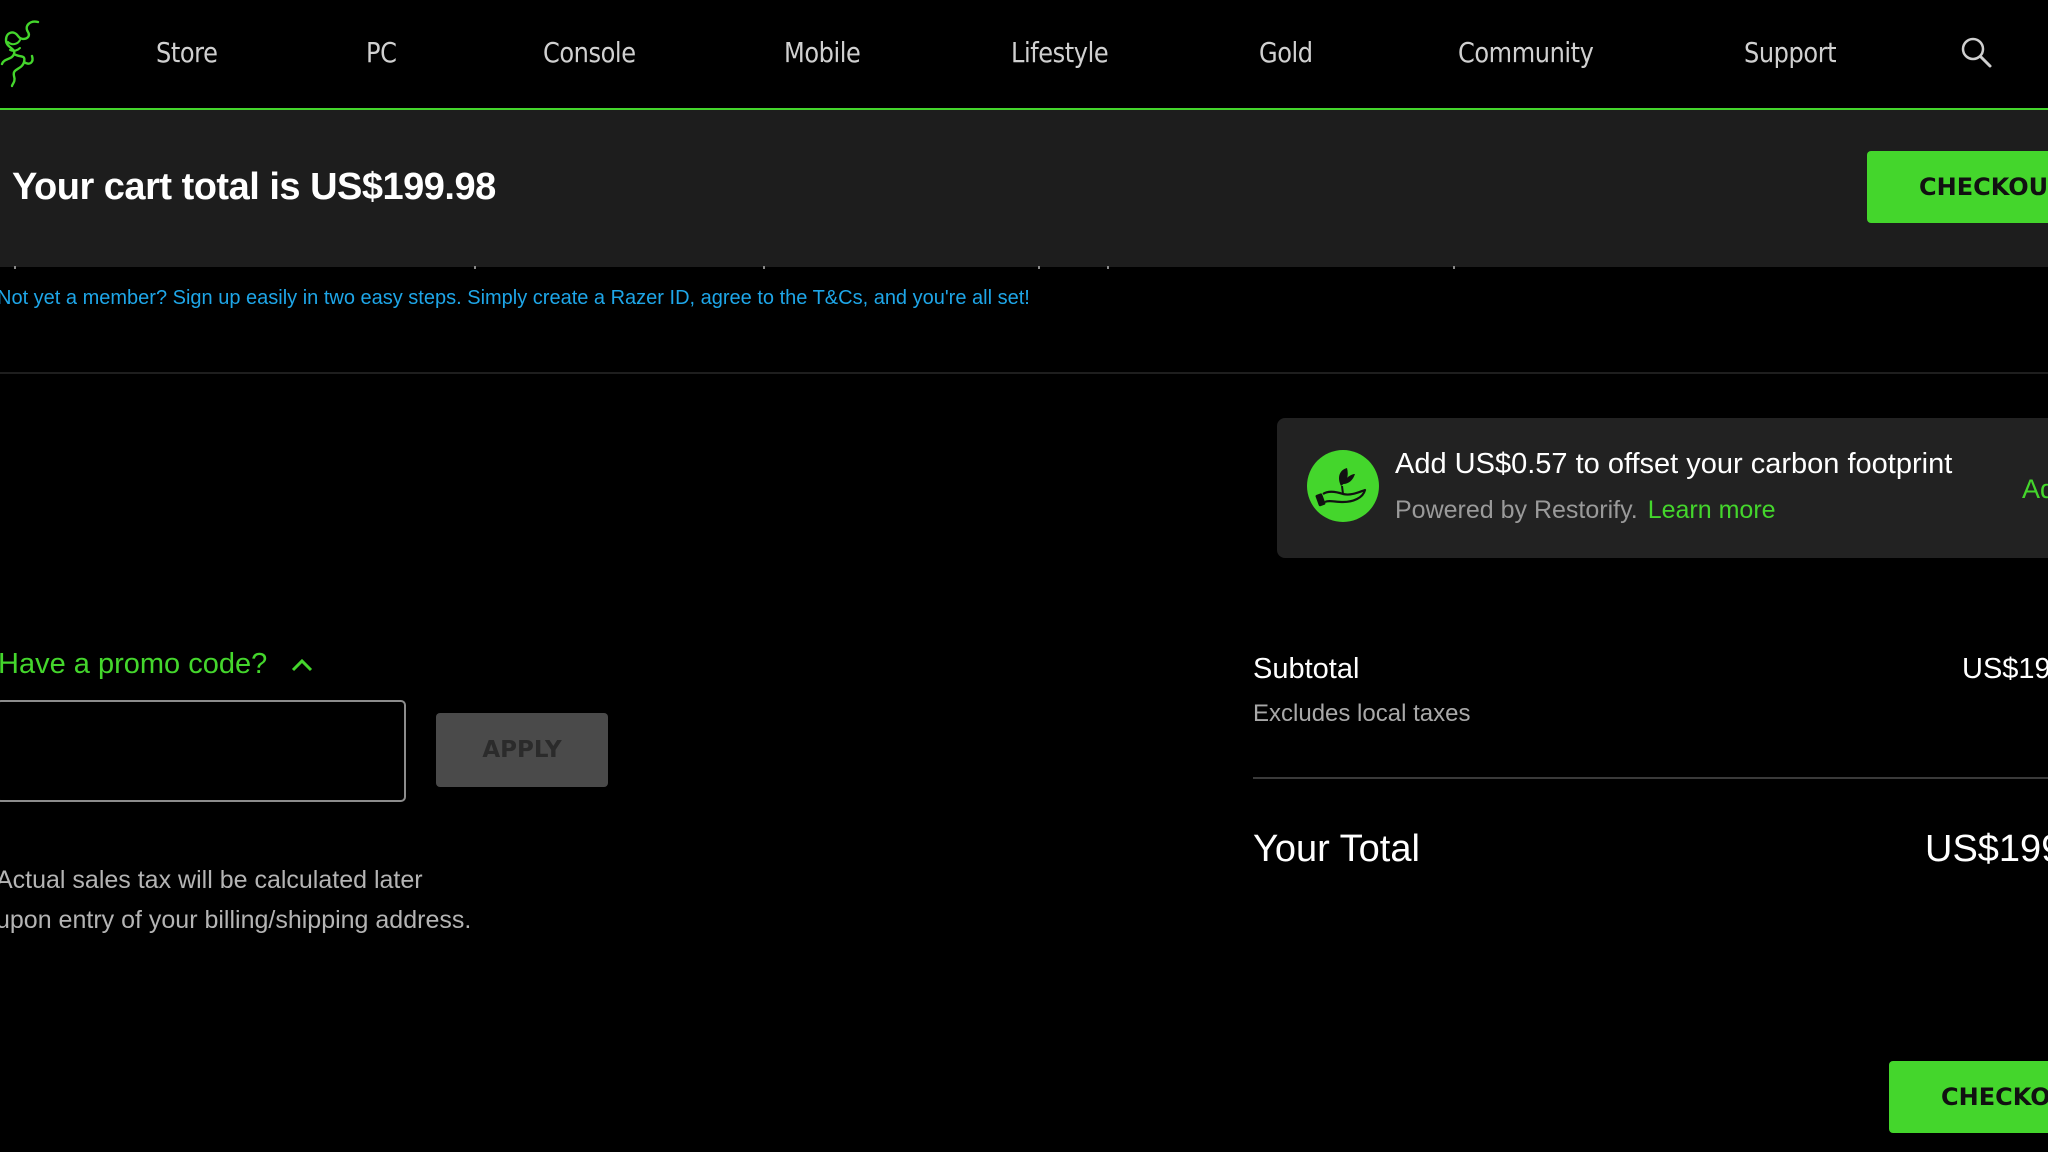 This screenshot has width=2048, height=1152. I want to click on carbon-offset-subtitle: Powered by Restorify. Learn more, so click(1585, 510).